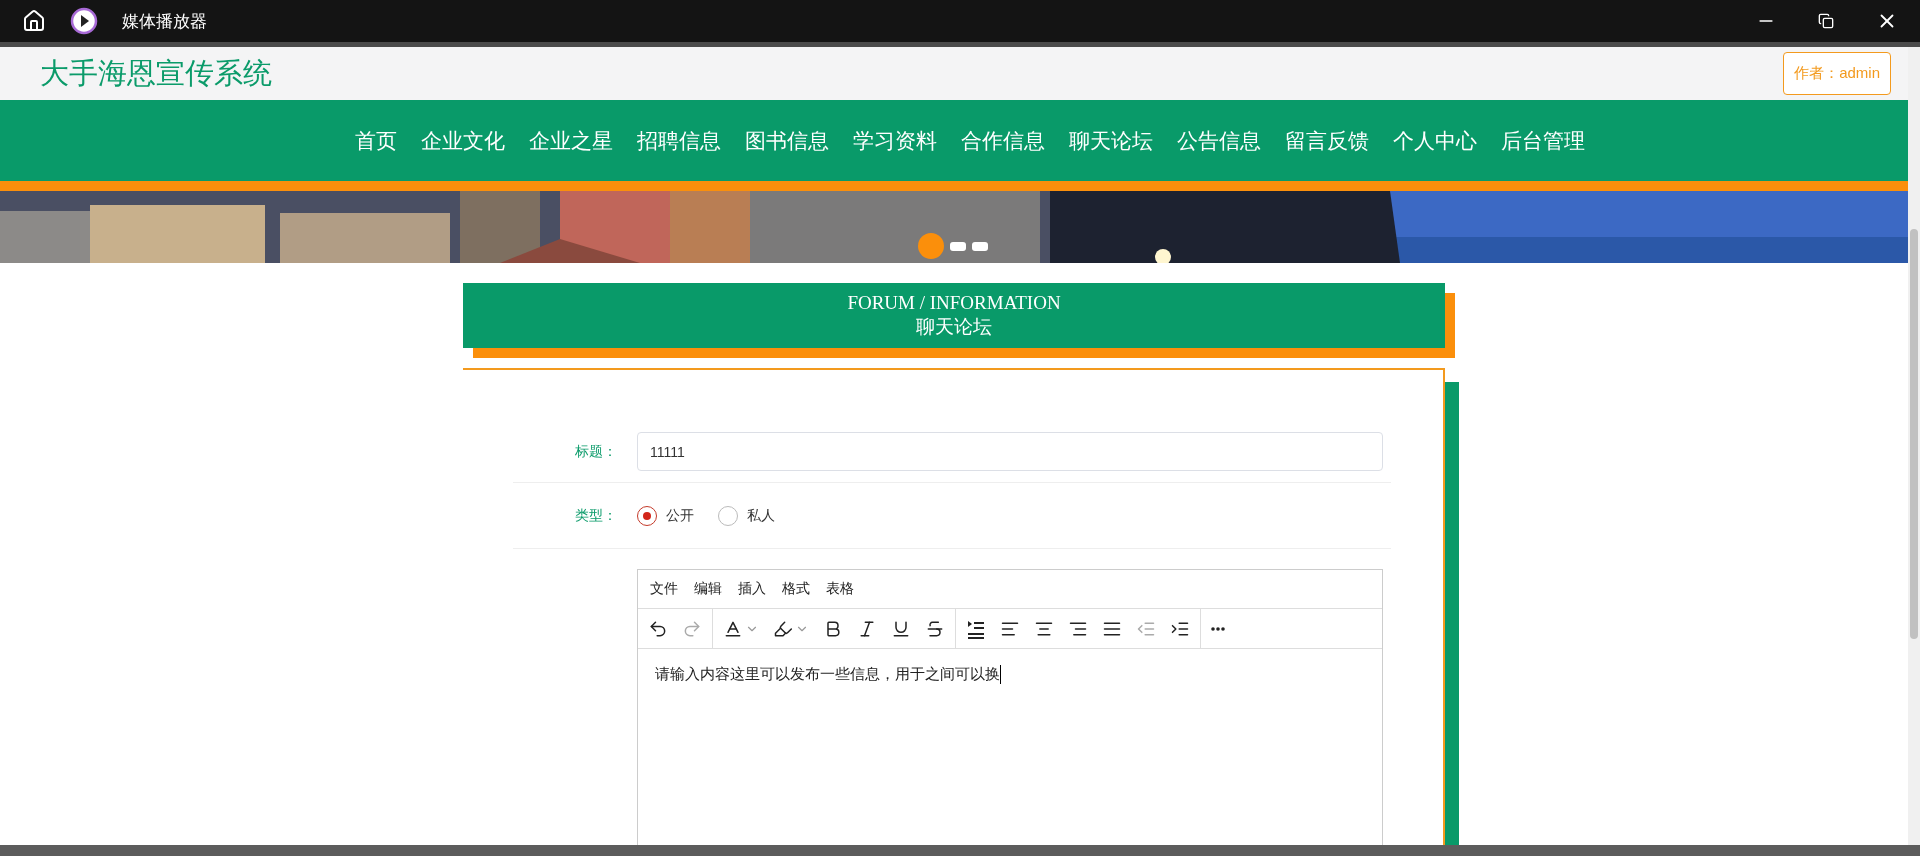 This screenshot has width=1920, height=856. I want to click on home-icon, so click(34, 21).